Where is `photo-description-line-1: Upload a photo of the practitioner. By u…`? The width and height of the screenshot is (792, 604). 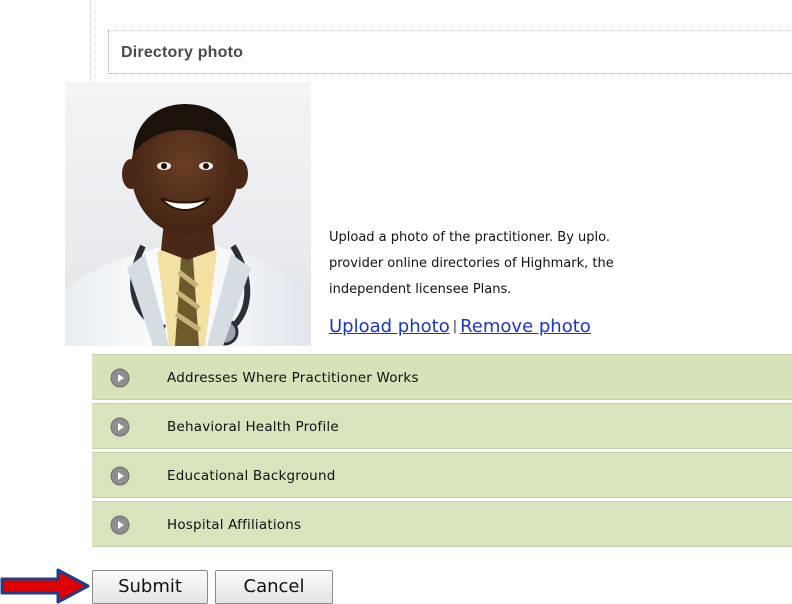
photo-description-line-1: Upload a photo of the practitioner. By u… is located at coordinates (469, 237).